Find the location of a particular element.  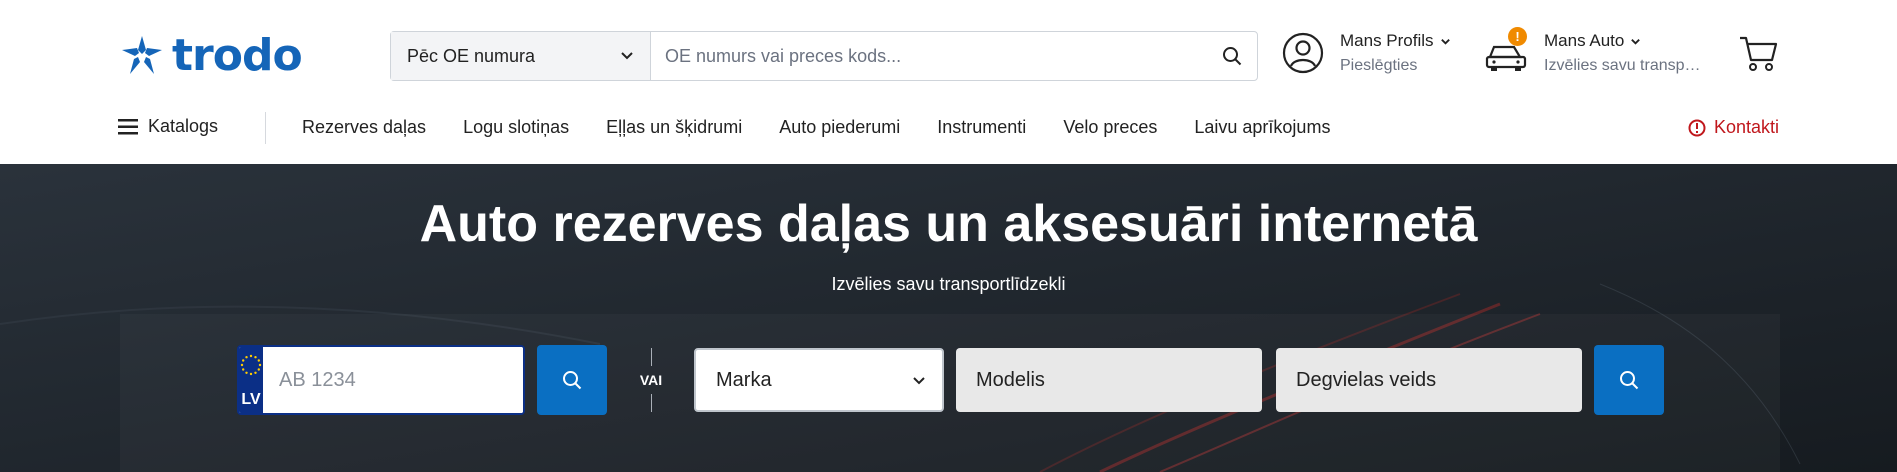

nav-item-bike-goods: Velo preces is located at coordinates (1110, 127).